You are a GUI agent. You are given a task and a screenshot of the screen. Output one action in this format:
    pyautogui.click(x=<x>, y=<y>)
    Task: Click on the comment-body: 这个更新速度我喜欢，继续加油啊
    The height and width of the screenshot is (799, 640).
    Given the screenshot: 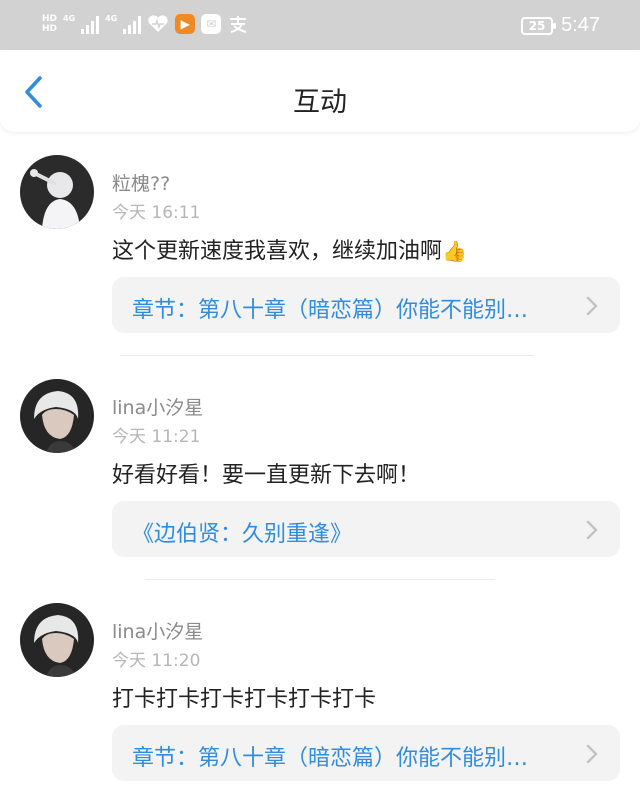 What is the action you would take?
    pyautogui.click(x=277, y=251)
    